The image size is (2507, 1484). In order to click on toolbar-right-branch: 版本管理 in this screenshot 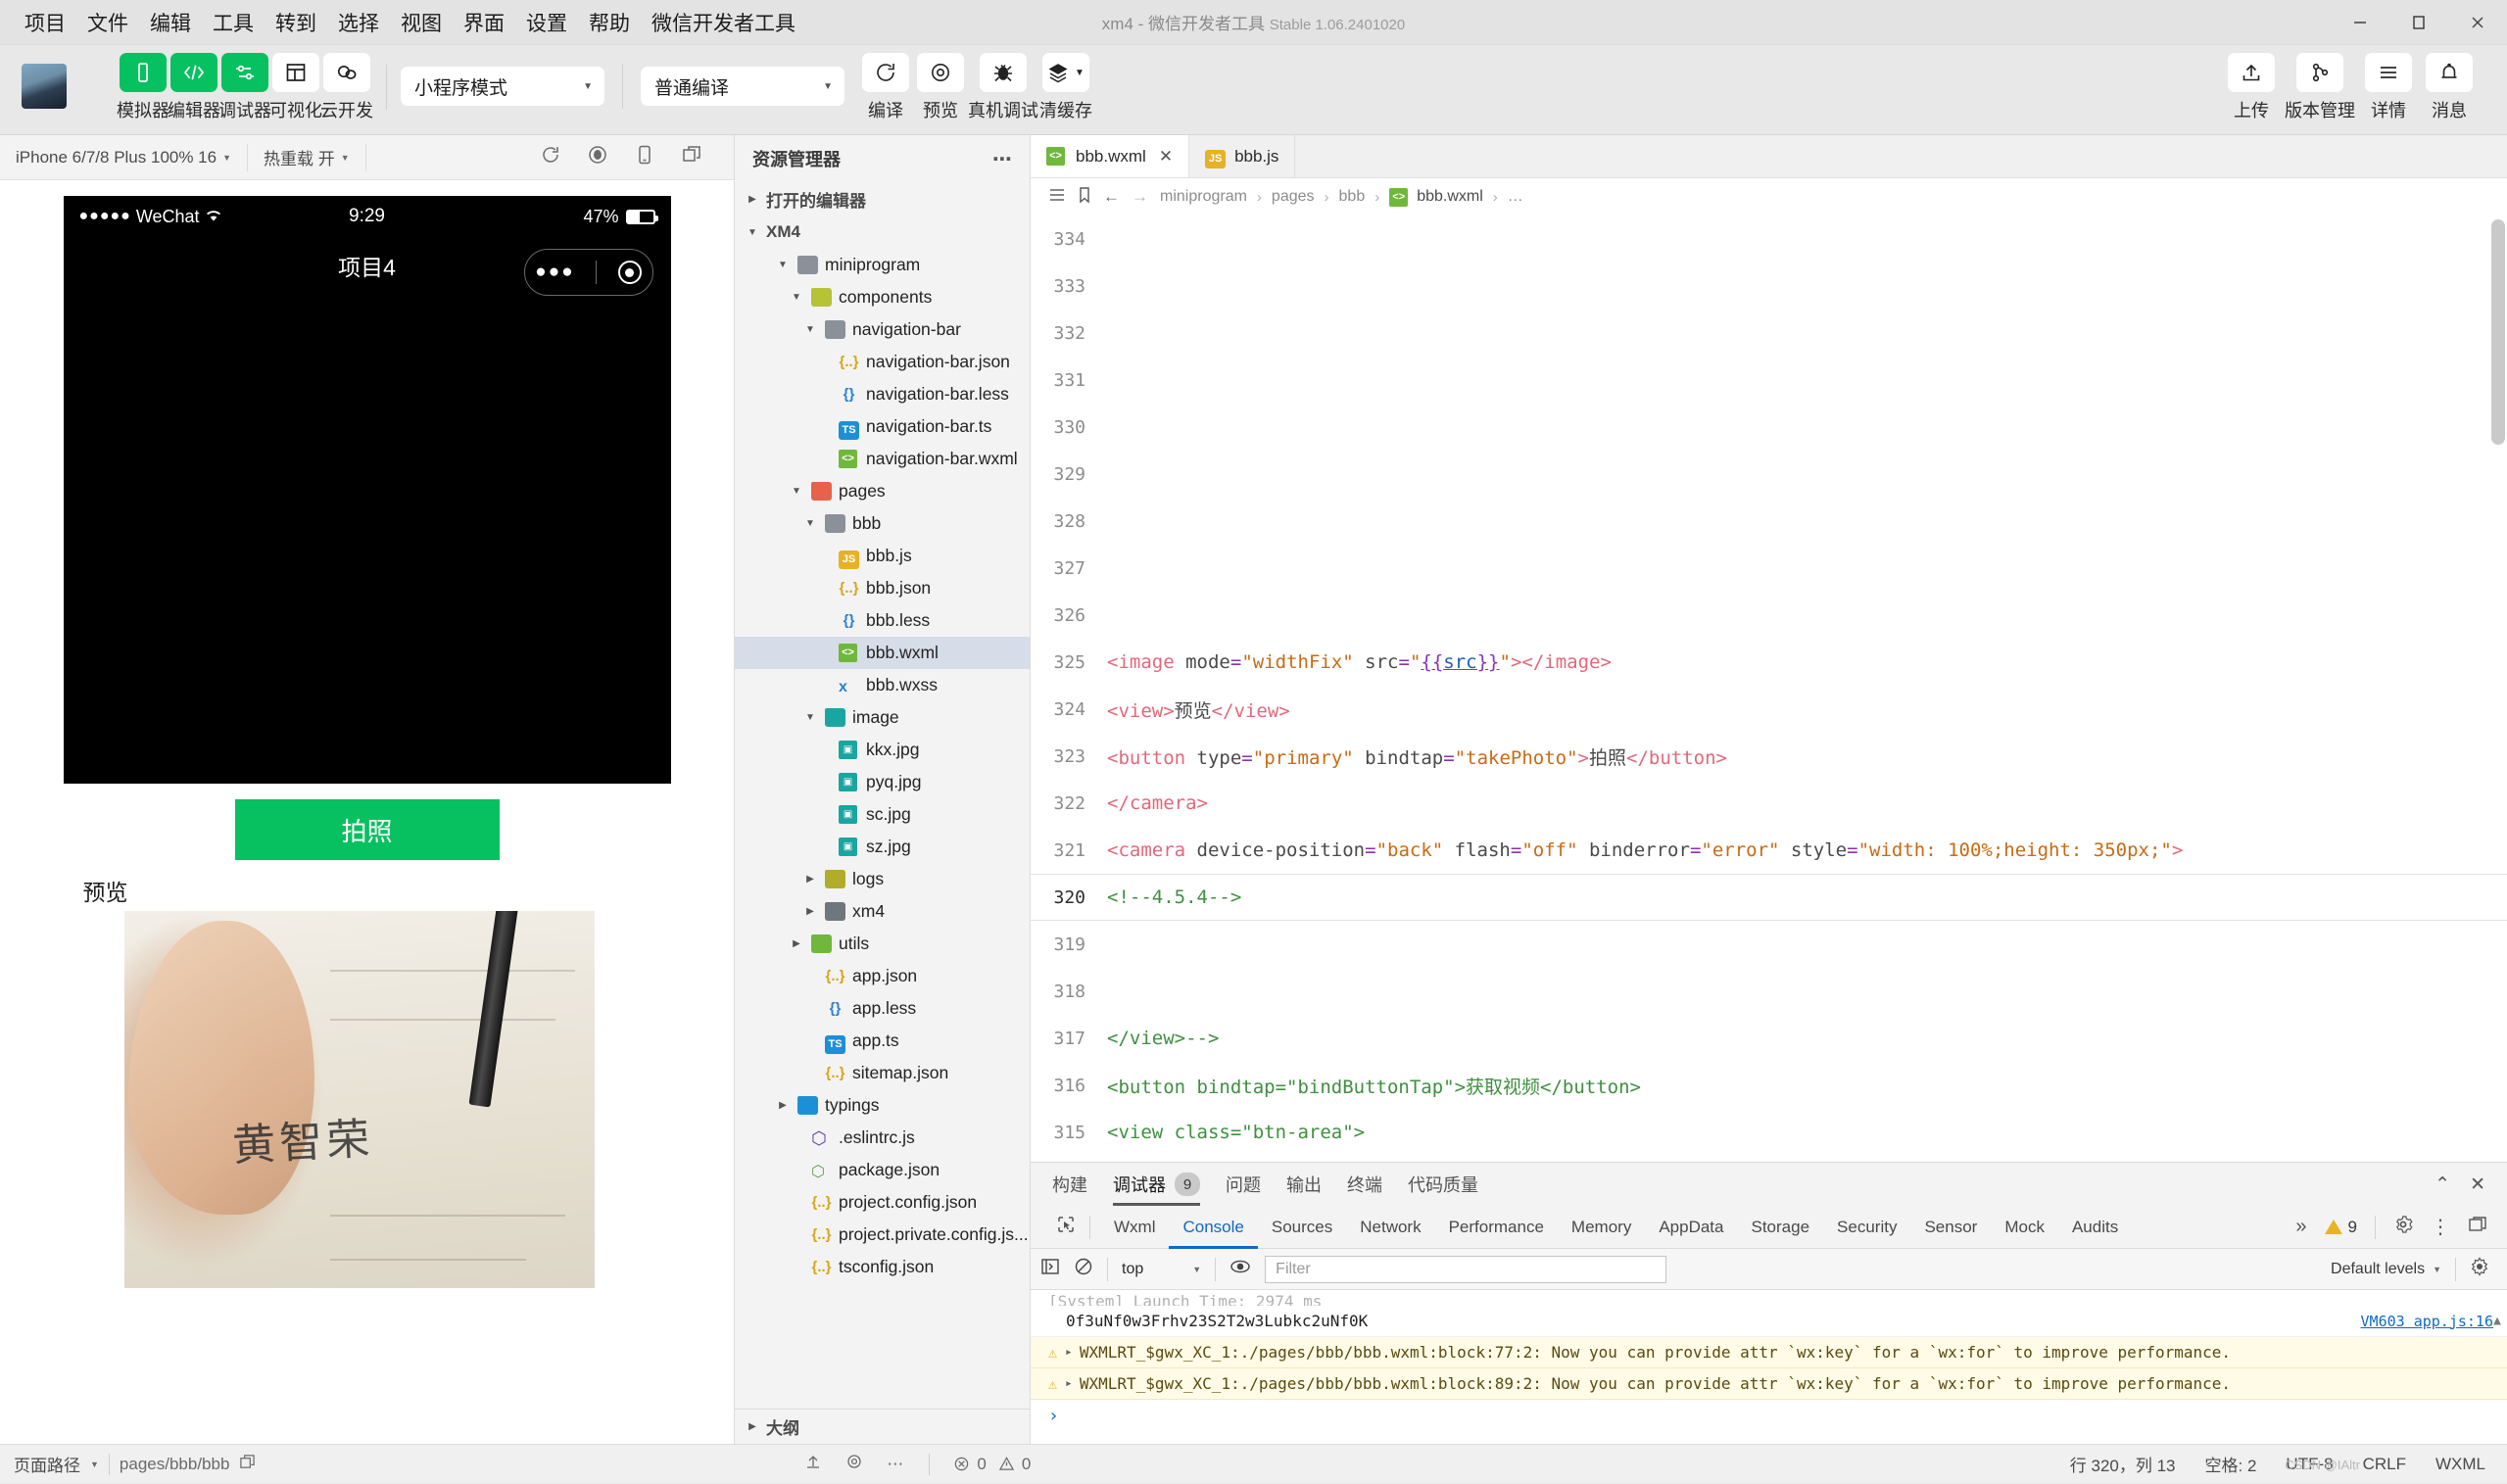, I will do `click(2320, 87)`.